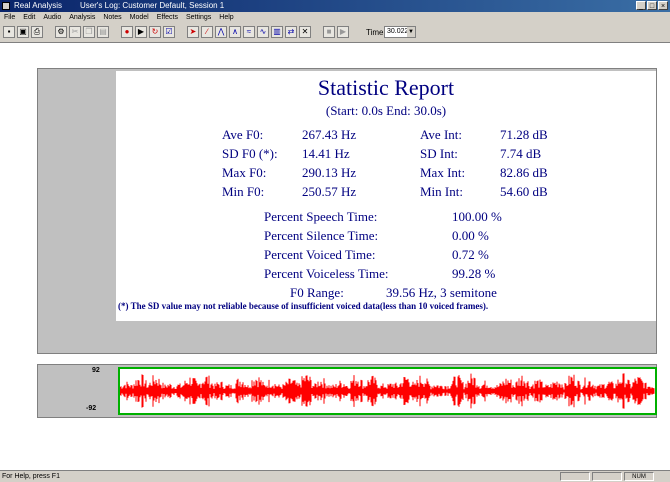  Describe the element at coordinates (305, 32) in the screenshot. I see `tools-icon: ✕` at that location.